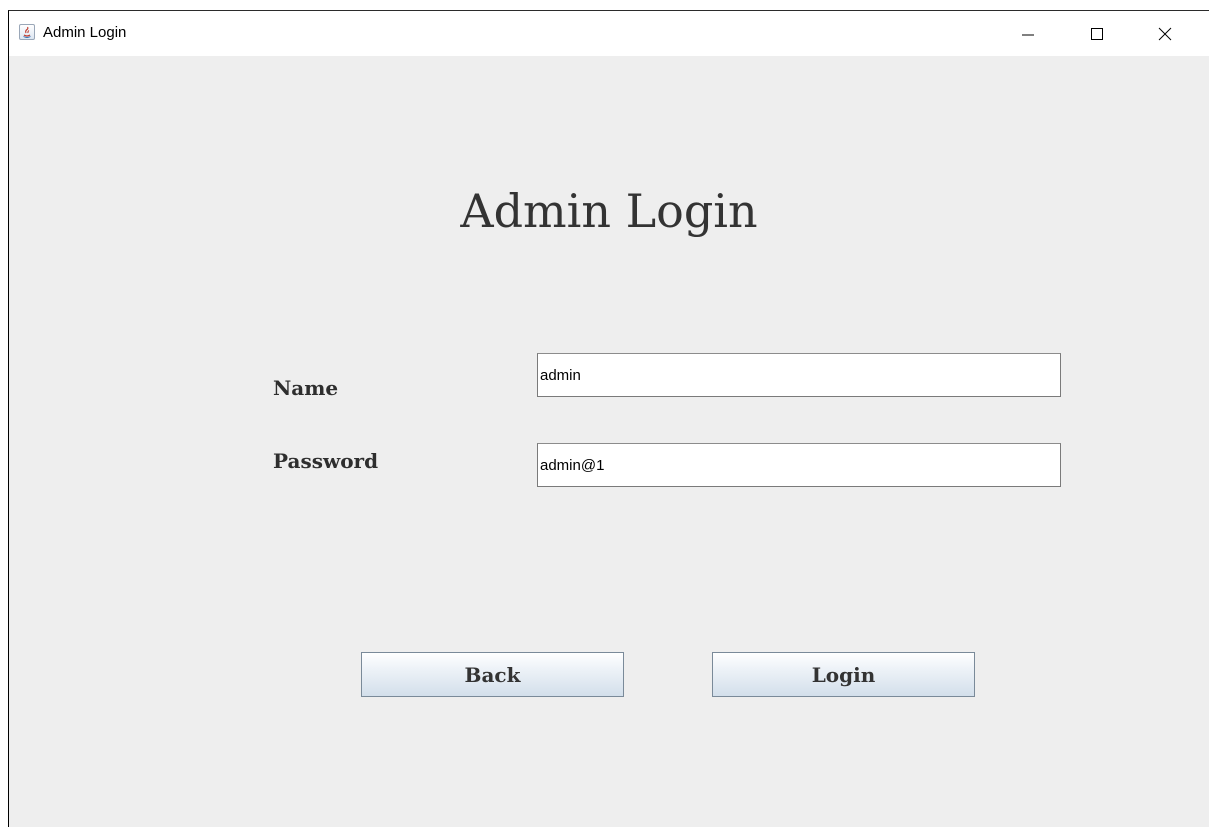 The width and height of the screenshot is (1209, 827). I want to click on close-icon, so click(1165, 34).